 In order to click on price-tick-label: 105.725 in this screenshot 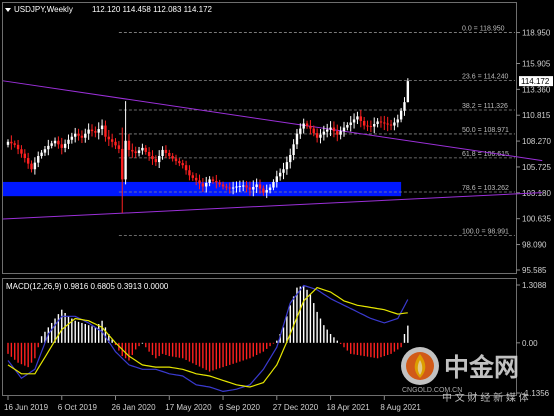, I will do `click(536, 167)`.